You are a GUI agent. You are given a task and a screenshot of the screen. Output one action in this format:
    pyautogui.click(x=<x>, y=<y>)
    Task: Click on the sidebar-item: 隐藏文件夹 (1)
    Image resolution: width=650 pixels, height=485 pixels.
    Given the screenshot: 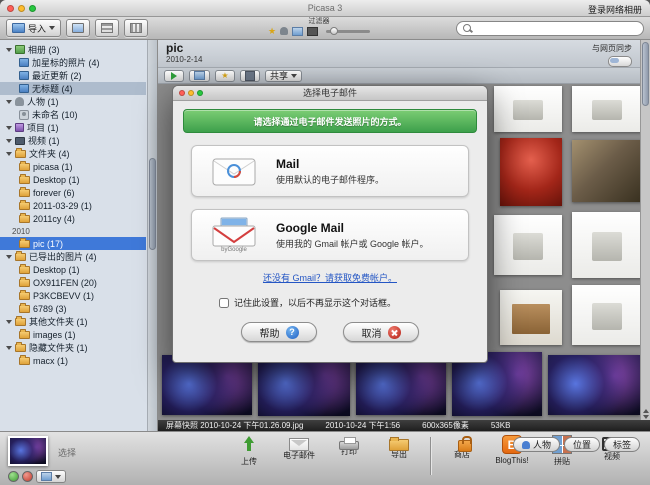 What is the action you would take?
    pyautogui.click(x=73, y=347)
    